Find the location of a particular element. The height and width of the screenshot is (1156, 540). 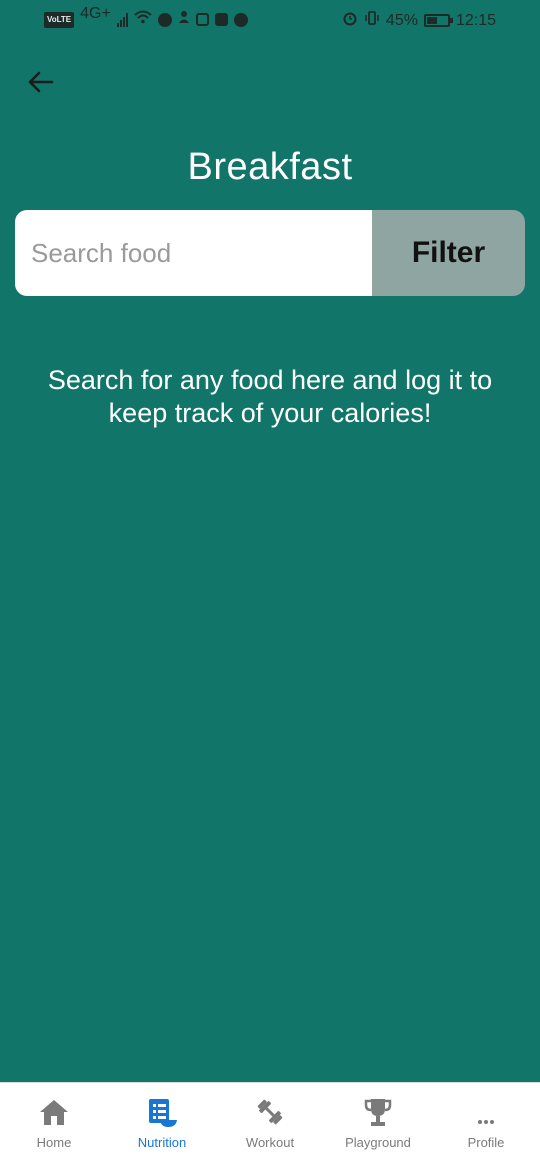

instagram-icon is located at coordinates (202, 19).